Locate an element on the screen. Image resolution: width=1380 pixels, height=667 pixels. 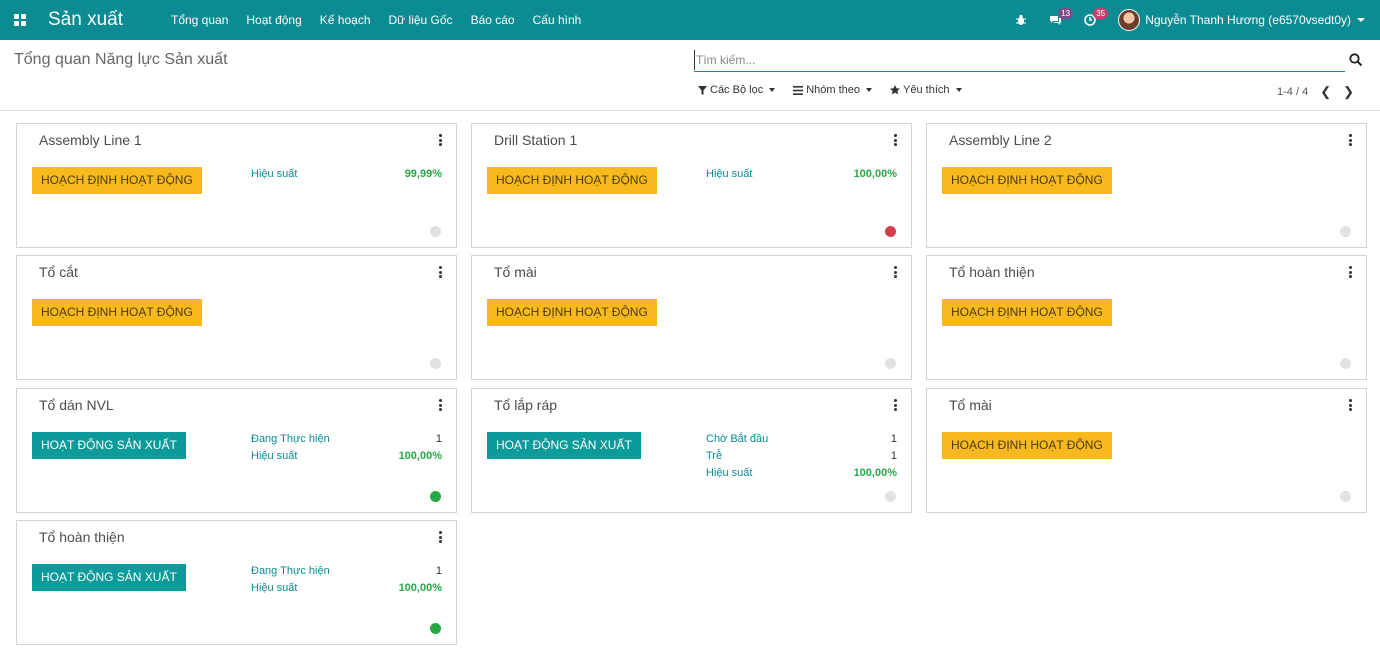
messages-icon: 13 is located at coordinates (1061, 17).